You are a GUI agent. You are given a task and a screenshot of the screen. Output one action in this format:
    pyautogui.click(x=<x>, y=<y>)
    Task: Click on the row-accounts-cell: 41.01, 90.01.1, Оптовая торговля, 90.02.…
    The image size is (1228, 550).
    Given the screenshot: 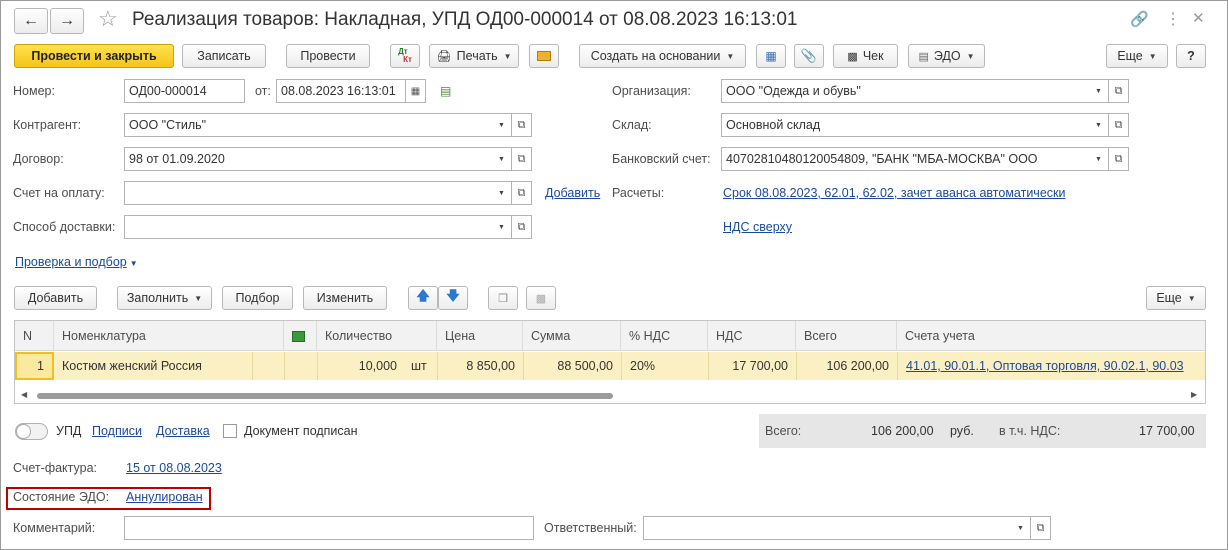 What is the action you would take?
    pyautogui.click(x=1051, y=366)
    